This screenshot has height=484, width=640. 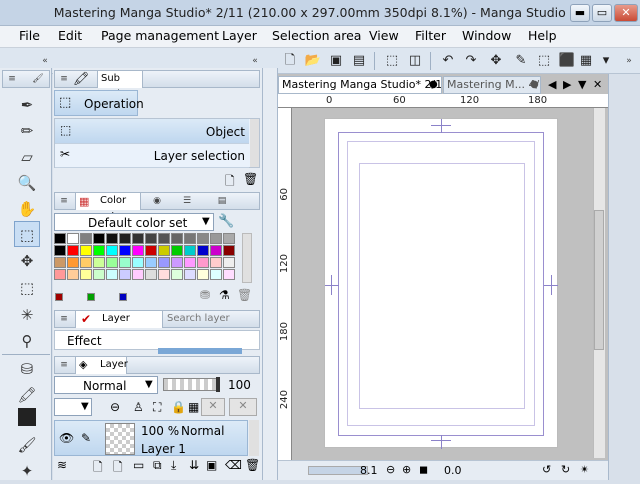 What do you see at coordinates (629, 61) in the screenshot?
I see `collapse-right-icon: »` at bounding box center [629, 61].